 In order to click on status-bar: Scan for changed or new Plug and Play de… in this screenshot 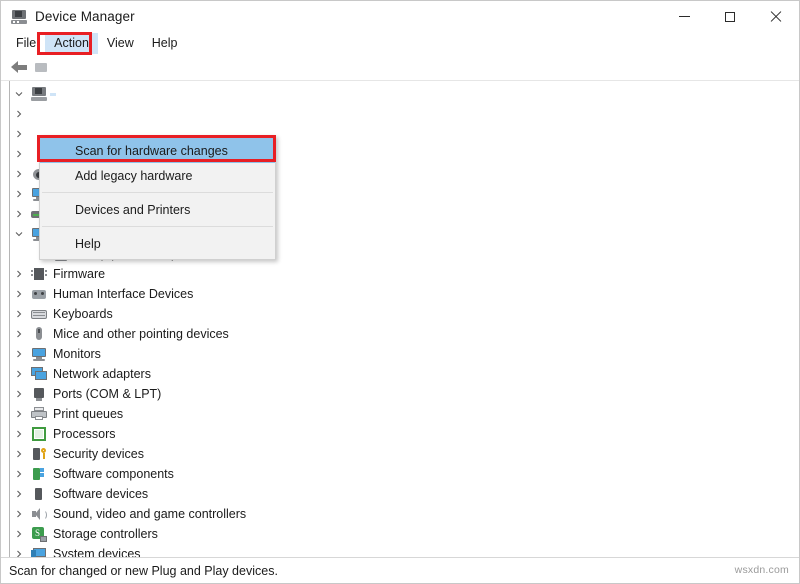, I will do `click(400, 570)`.